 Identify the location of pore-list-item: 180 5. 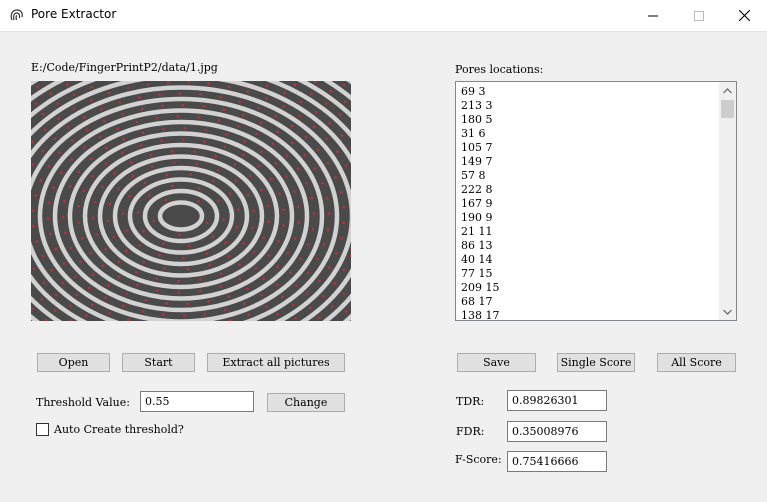
(598, 120).